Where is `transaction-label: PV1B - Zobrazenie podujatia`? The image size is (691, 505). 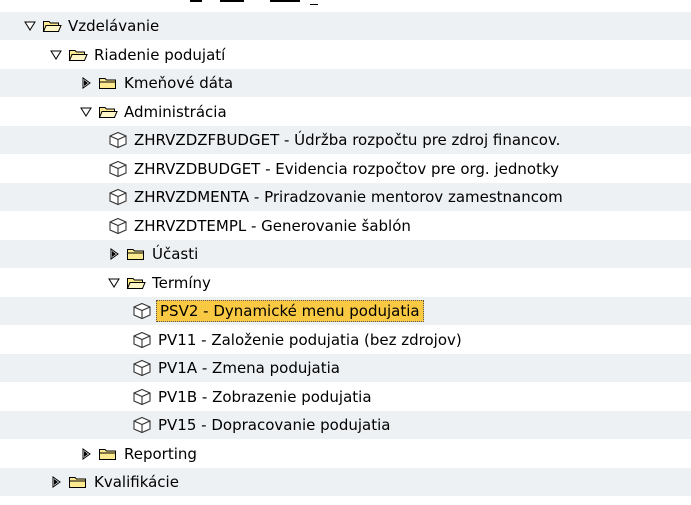 transaction-label: PV1B - Zobrazenie podujatia is located at coordinates (265, 397).